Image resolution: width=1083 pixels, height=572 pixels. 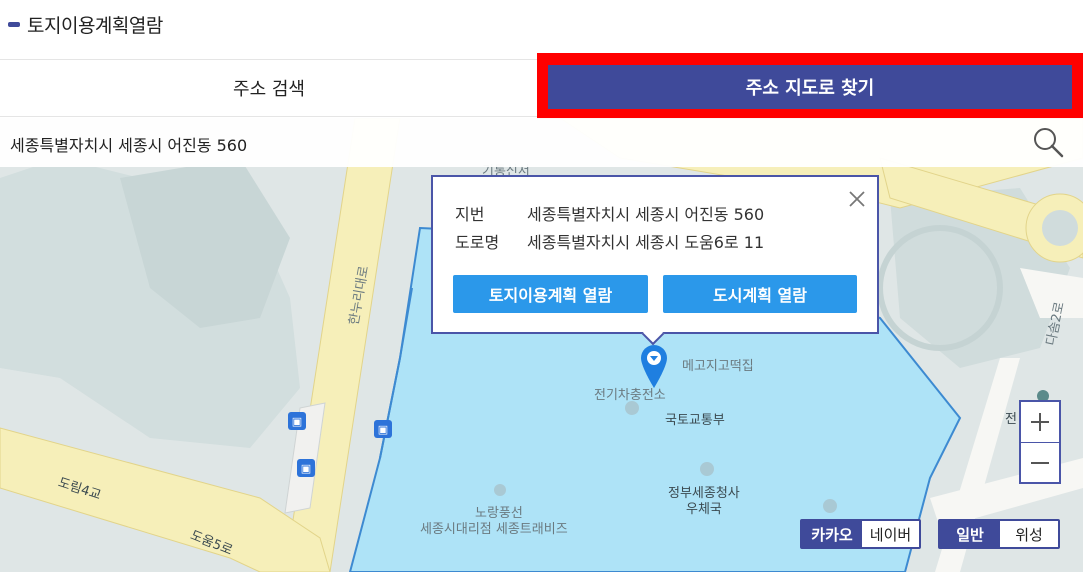 I want to click on road-address-row: 도로명 세종특별자치시 세종시 도움6로 11, so click(x=609, y=241).